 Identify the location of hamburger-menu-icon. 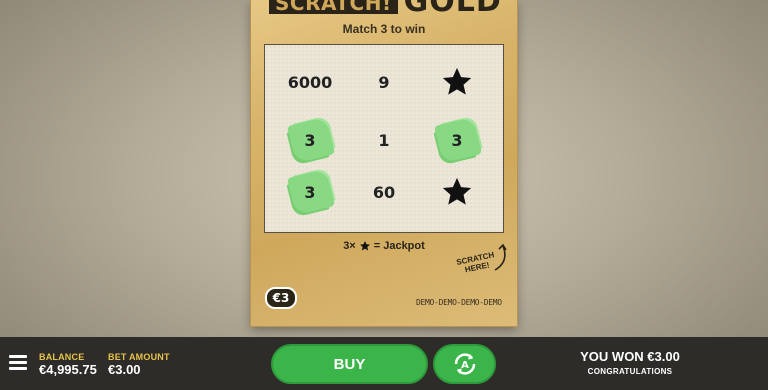
(18, 362).